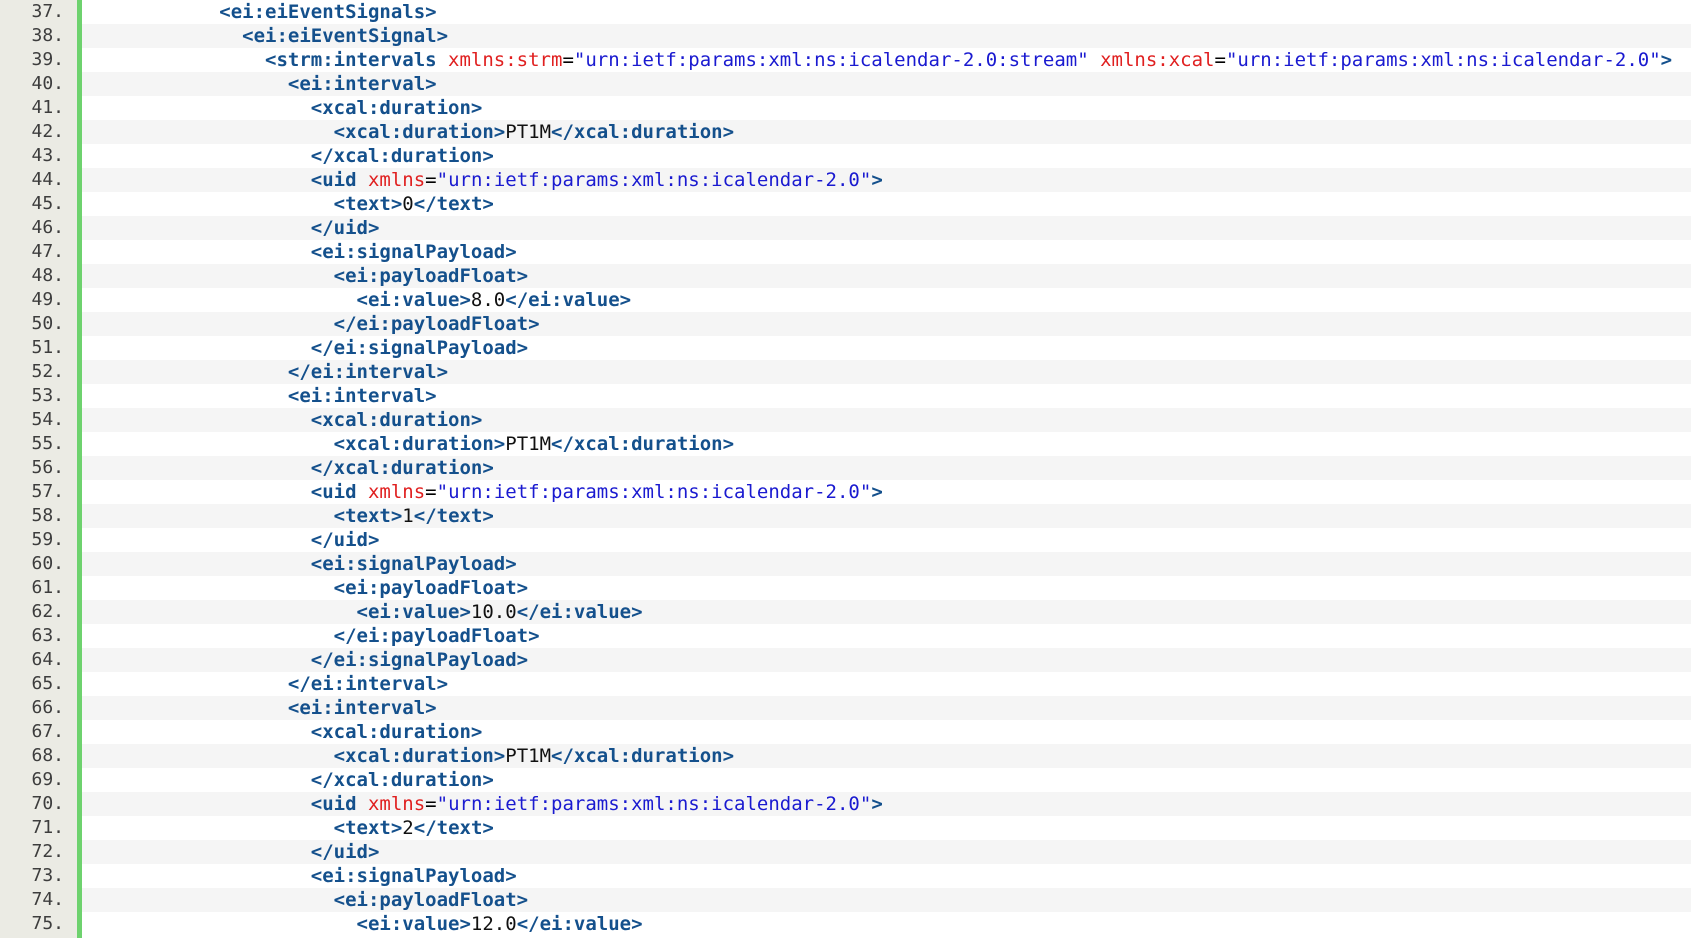  Describe the element at coordinates (47, 755) in the screenshot. I see `line-number: 68.` at that location.